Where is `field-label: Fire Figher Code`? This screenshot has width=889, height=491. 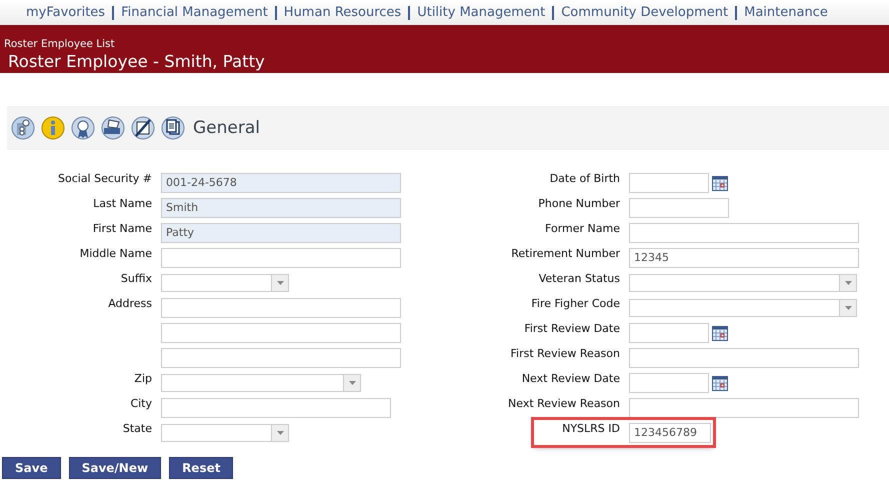 field-label: Fire Figher Code is located at coordinates (575, 303).